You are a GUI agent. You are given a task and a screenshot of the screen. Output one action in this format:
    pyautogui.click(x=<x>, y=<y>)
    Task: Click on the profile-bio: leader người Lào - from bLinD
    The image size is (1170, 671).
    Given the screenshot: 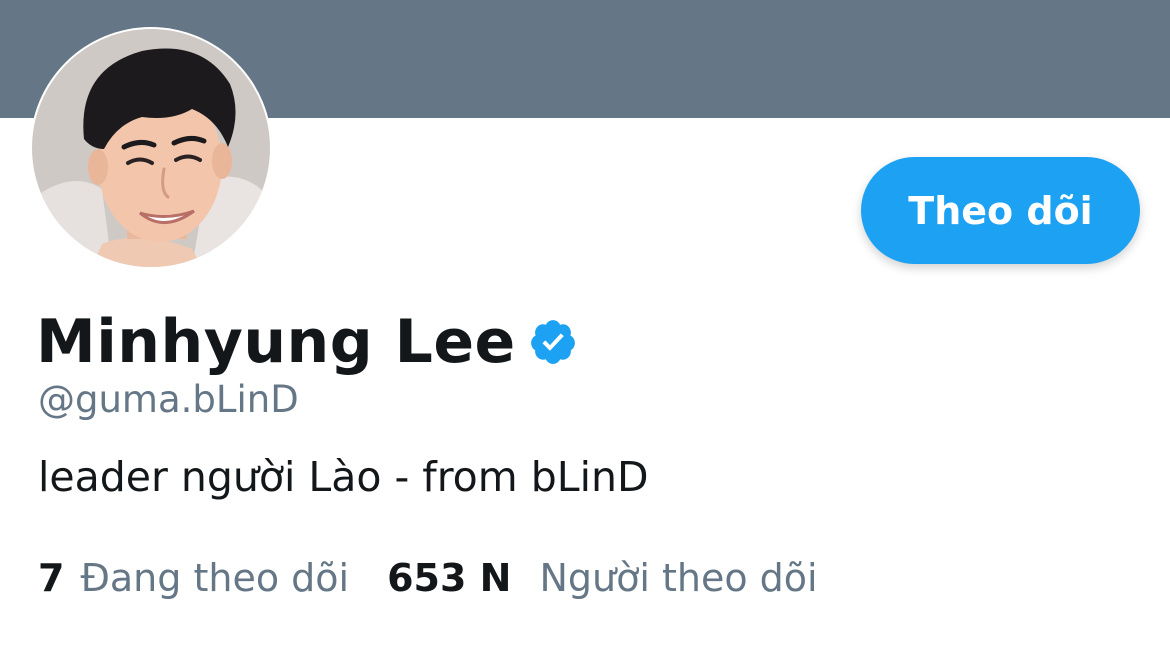 What is the action you would take?
    pyautogui.click(x=343, y=477)
    